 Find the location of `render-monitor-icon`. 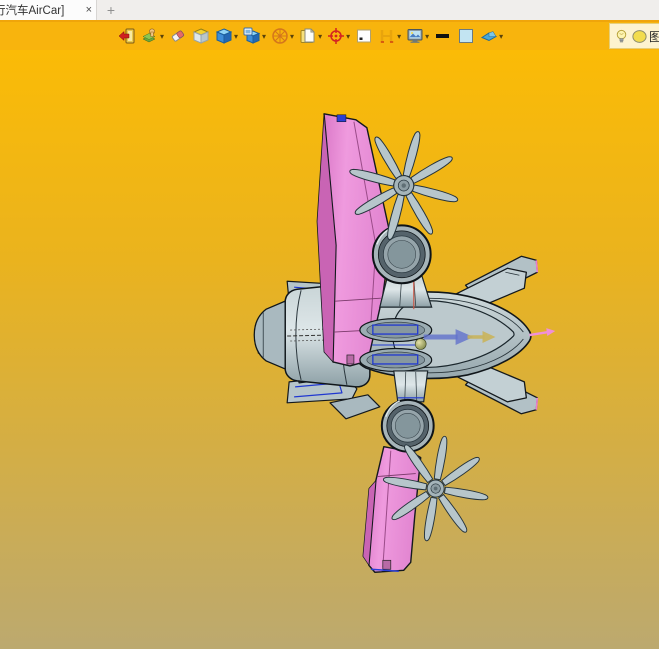

render-monitor-icon is located at coordinates (415, 36).